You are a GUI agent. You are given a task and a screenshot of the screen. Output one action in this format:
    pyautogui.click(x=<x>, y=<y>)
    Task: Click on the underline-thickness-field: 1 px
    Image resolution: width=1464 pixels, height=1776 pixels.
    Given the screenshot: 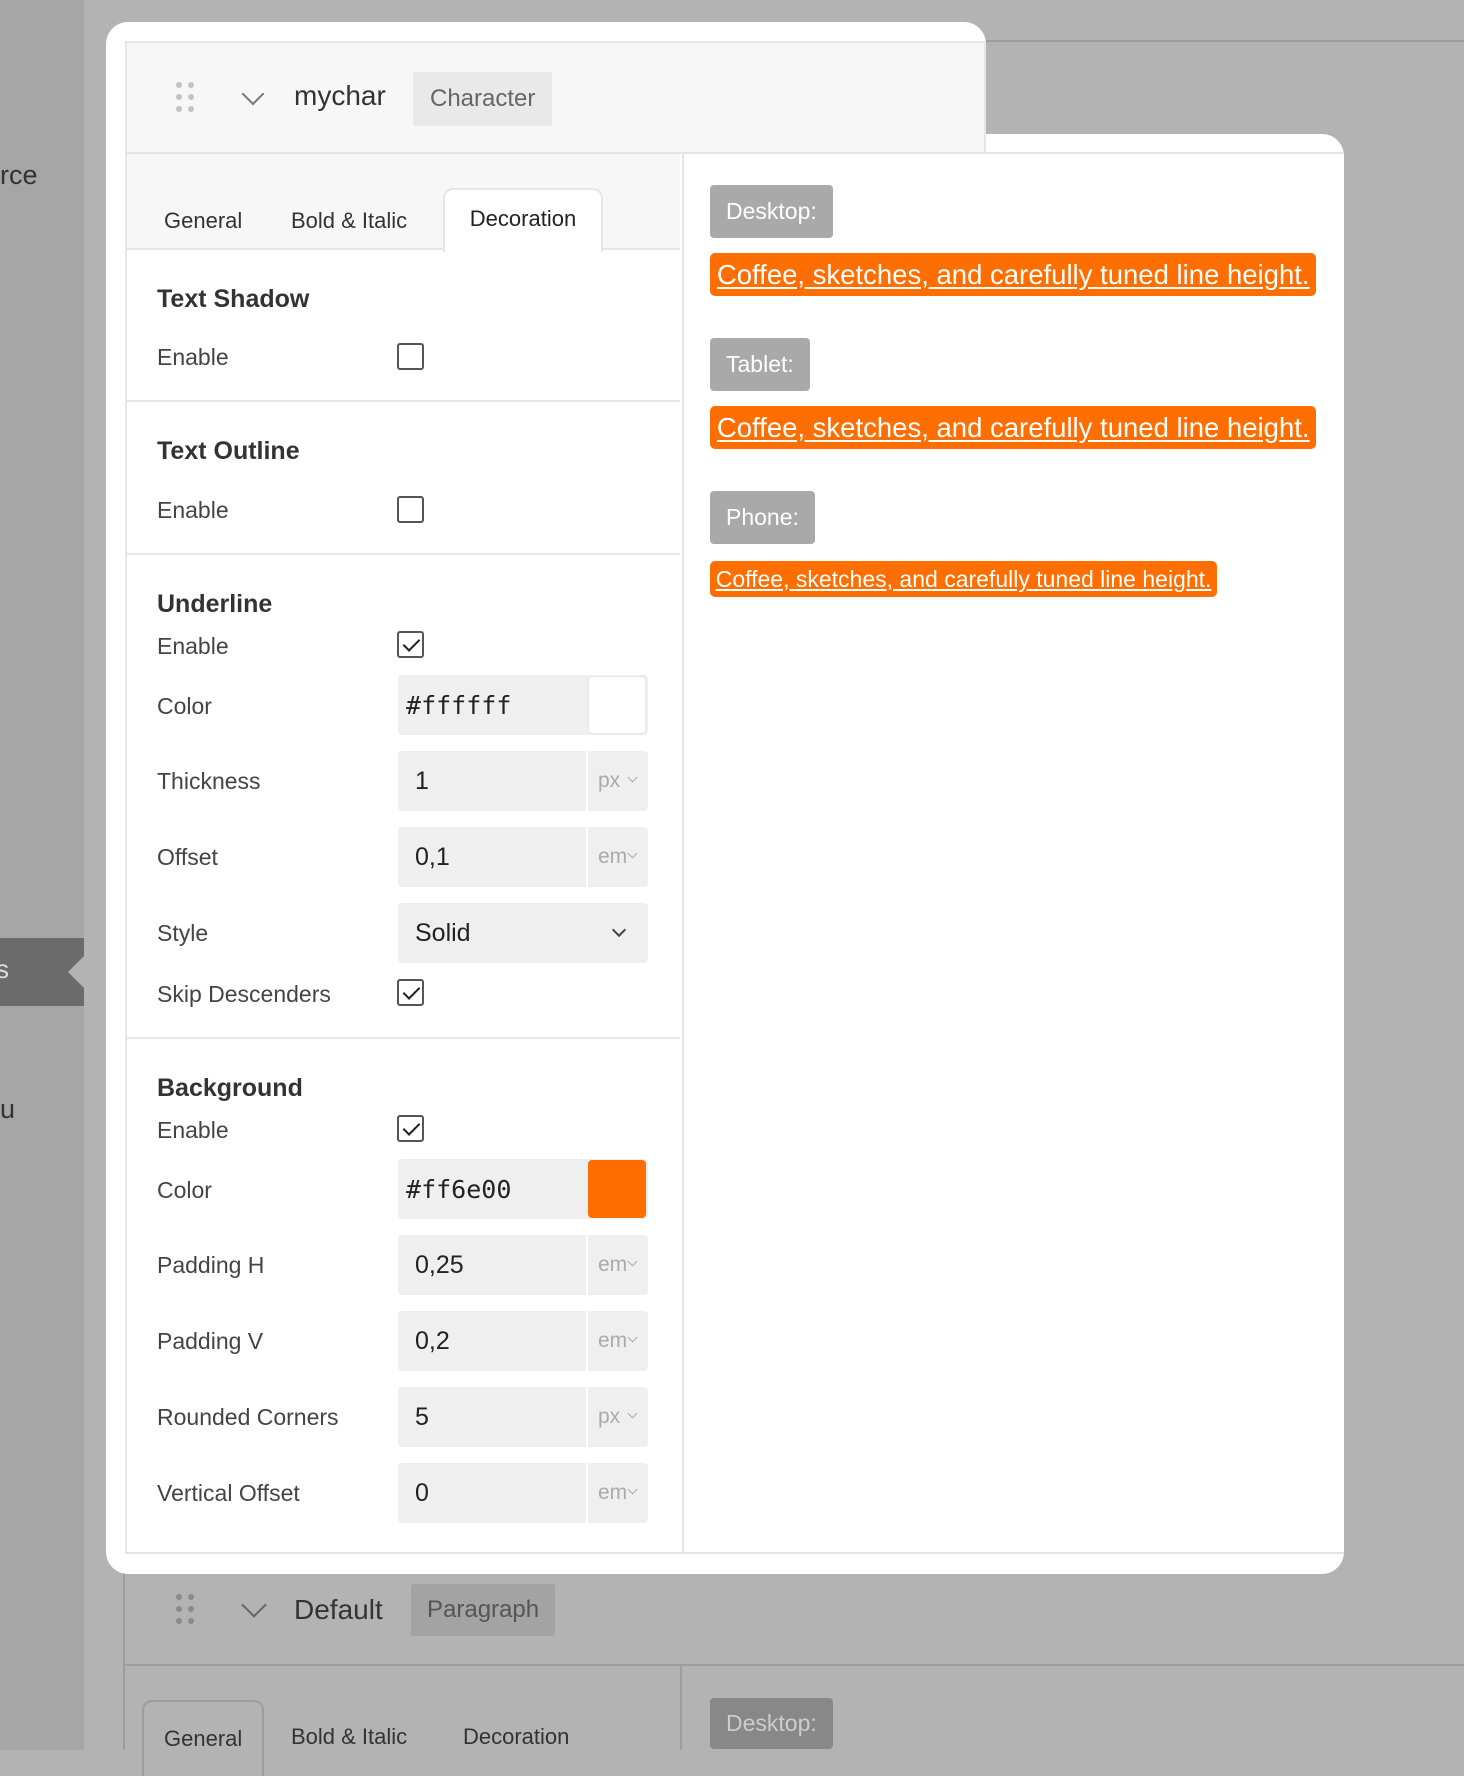 What is the action you would take?
    pyautogui.click(x=523, y=781)
    